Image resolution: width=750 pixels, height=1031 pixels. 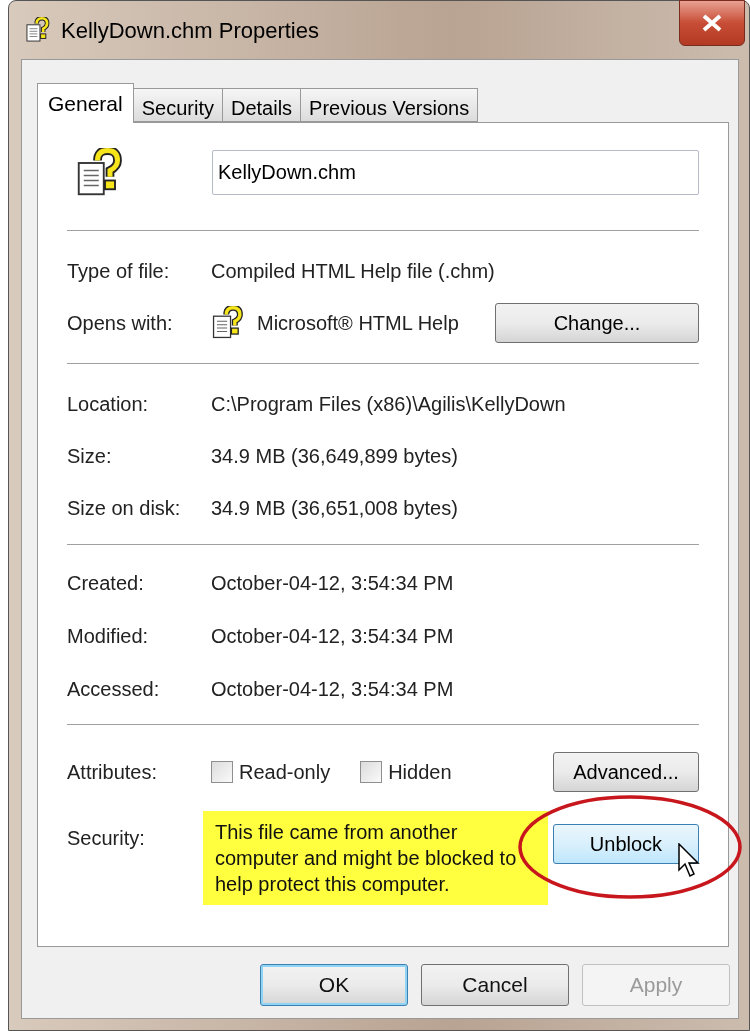 What do you see at coordinates (334, 985) in the screenshot?
I see `dialog-button: OK` at bounding box center [334, 985].